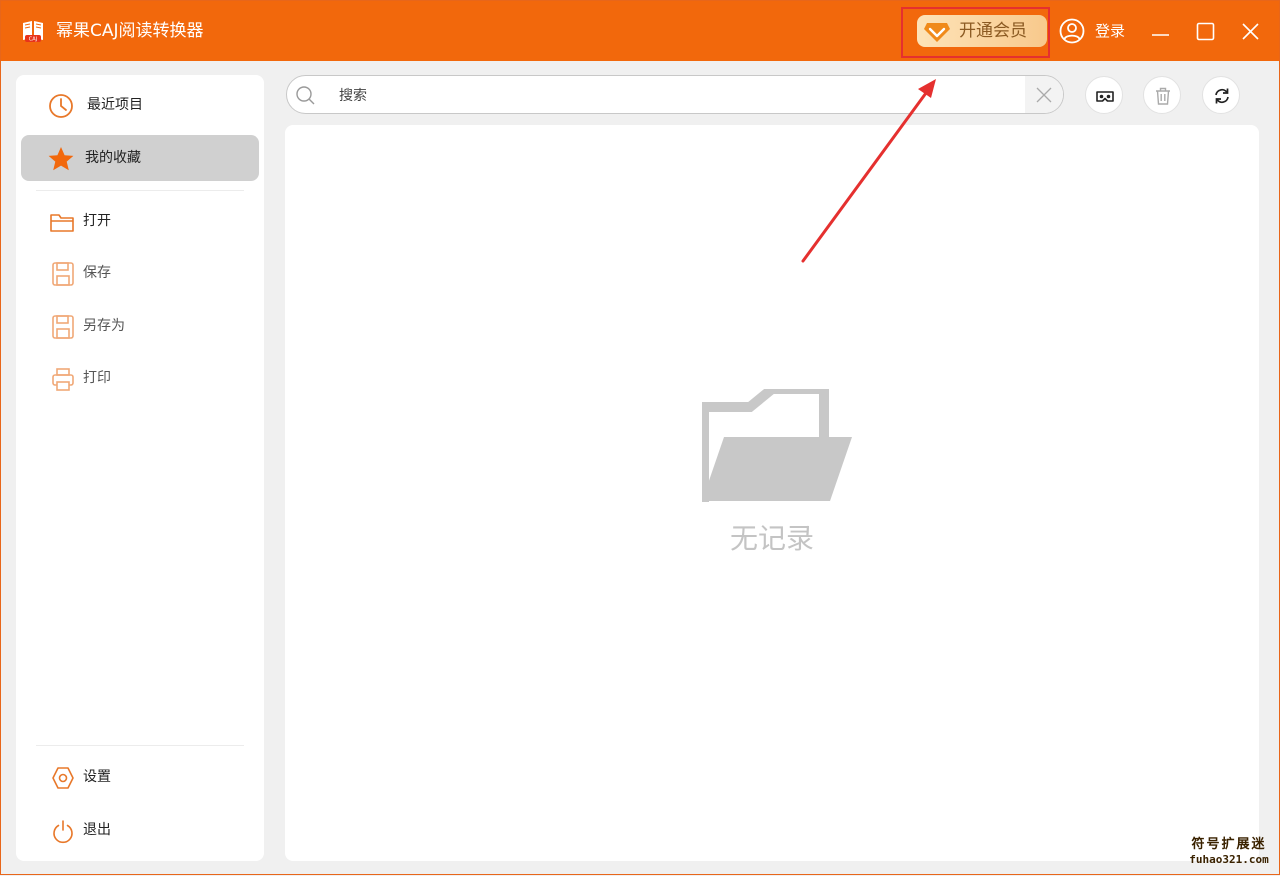 The width and height of the screenshot is (1280, 876). What do you see at coordinates (975, 32) in the screenshot?
I see `annotation-highlight-box` at bounding box center [975, 32].